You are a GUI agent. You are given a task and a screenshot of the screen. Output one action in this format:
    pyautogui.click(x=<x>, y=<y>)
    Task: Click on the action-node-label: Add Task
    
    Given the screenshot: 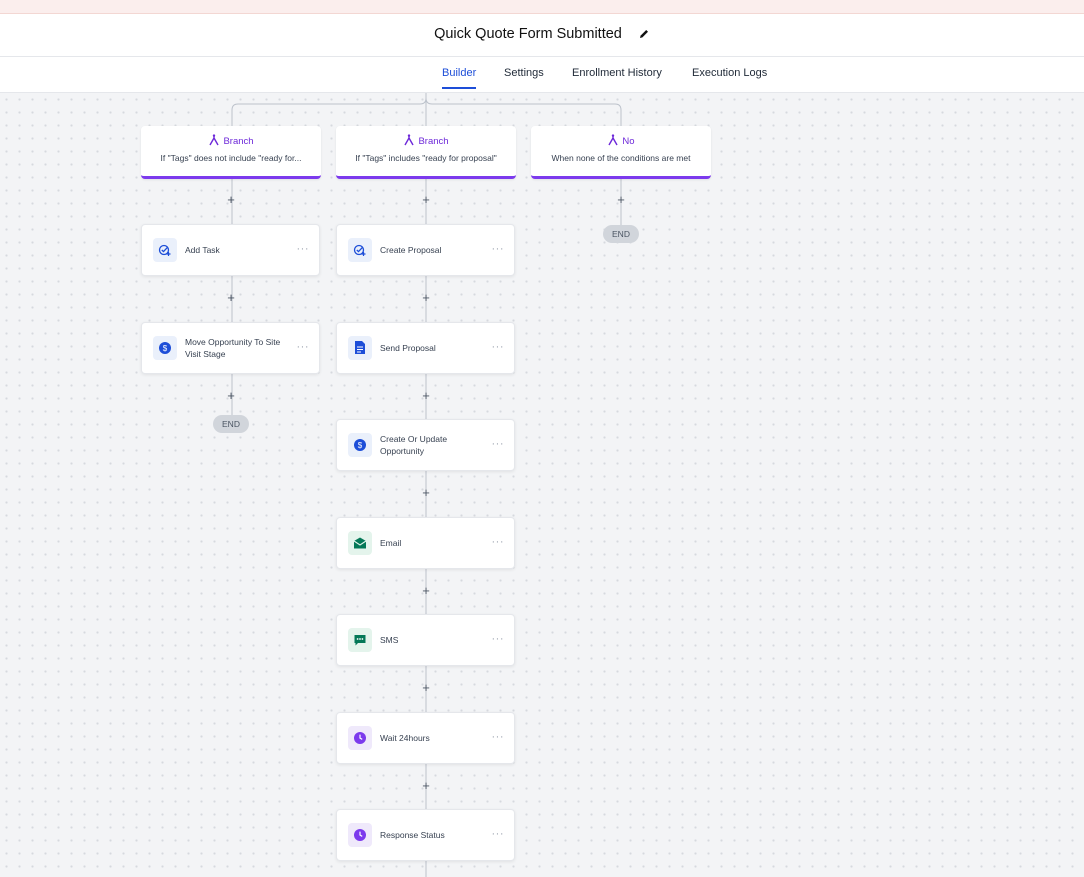 What is the action you would take?
    pyautogui.click(x=202, y=250)
    